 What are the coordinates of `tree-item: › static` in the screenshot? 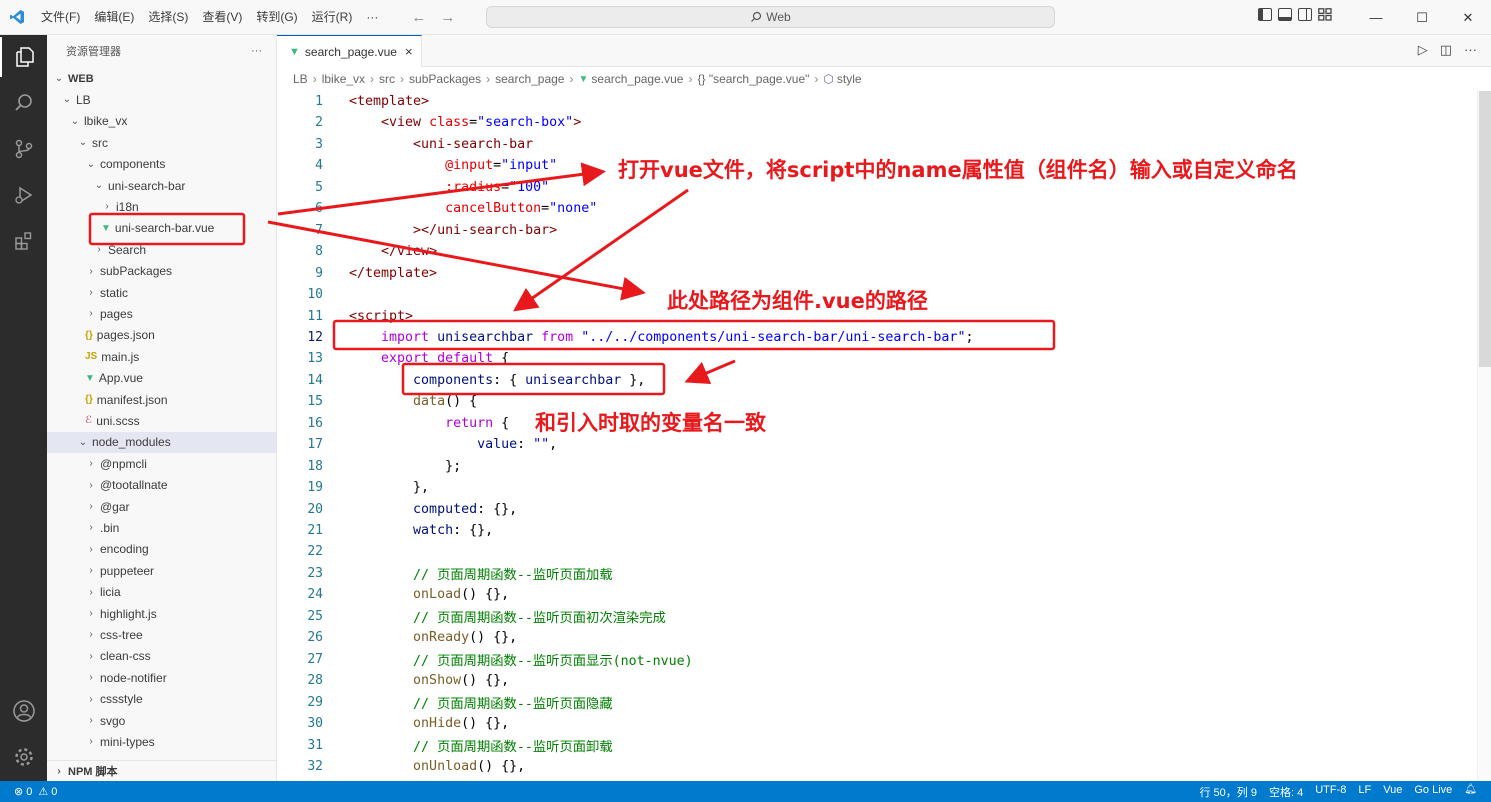 It's located at (161, 292).